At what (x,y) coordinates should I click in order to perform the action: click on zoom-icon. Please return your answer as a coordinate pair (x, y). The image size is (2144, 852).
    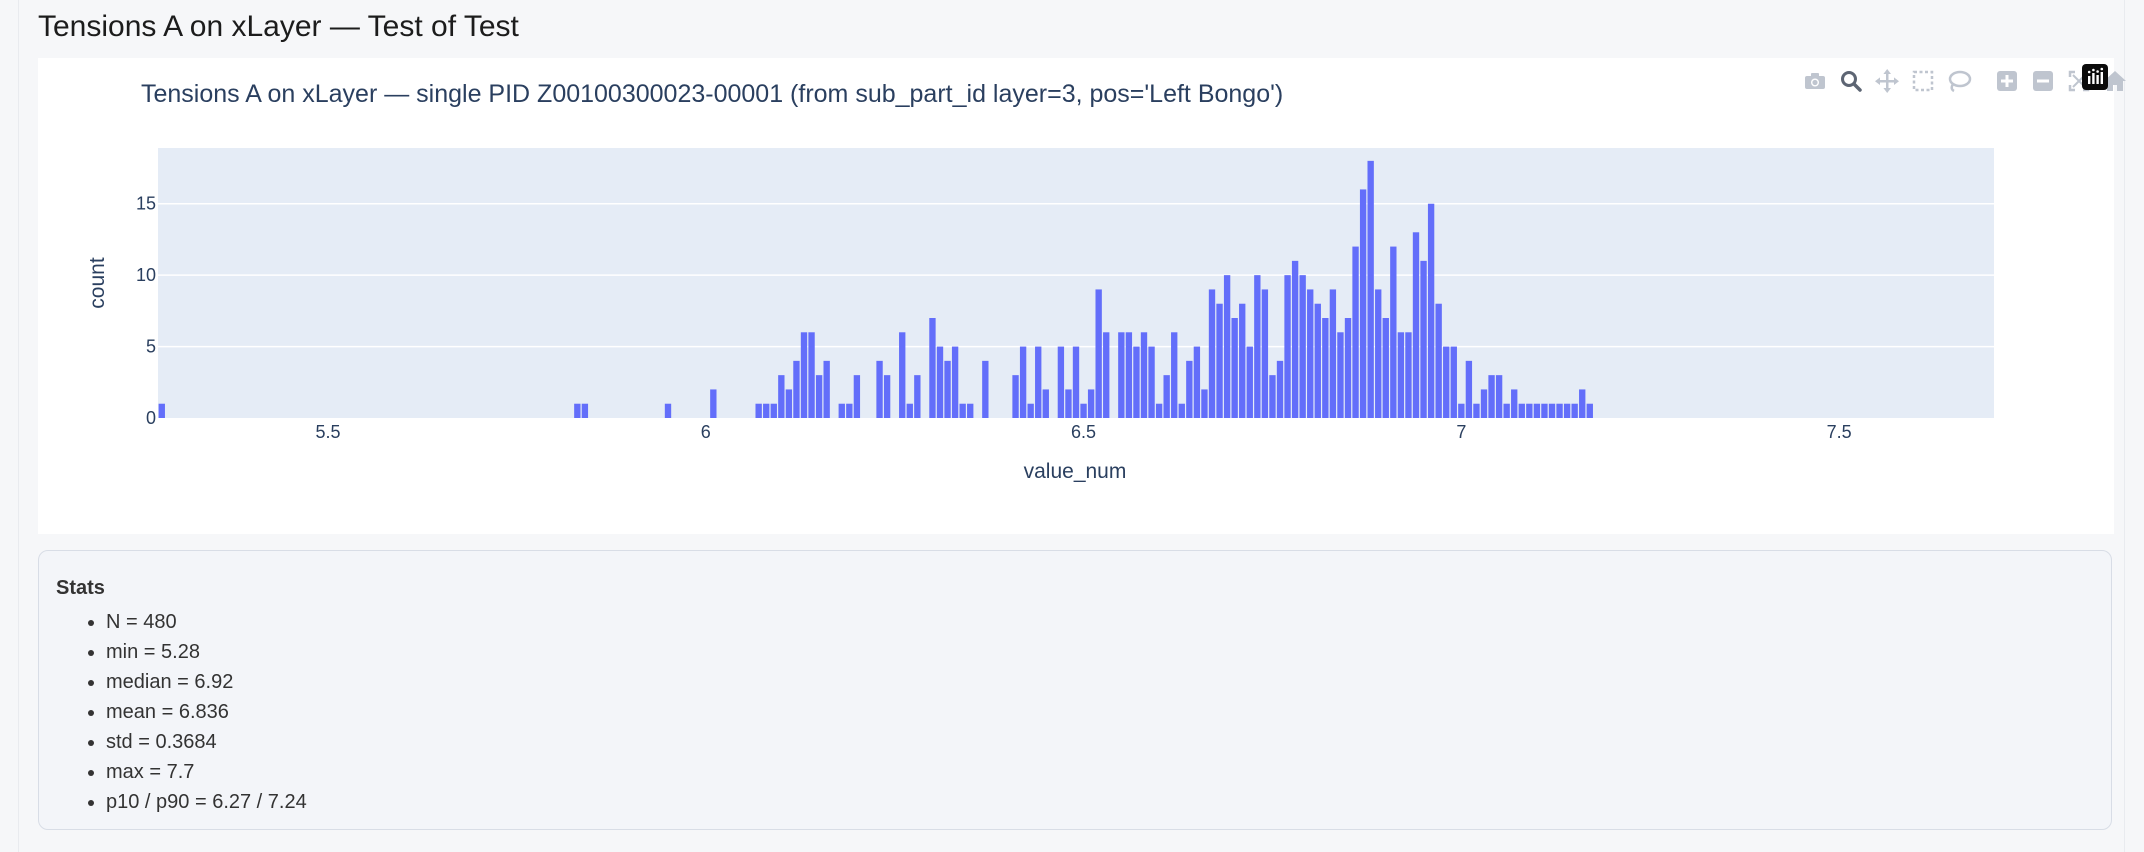
    Looking at the image, I should click on (1851, 81).